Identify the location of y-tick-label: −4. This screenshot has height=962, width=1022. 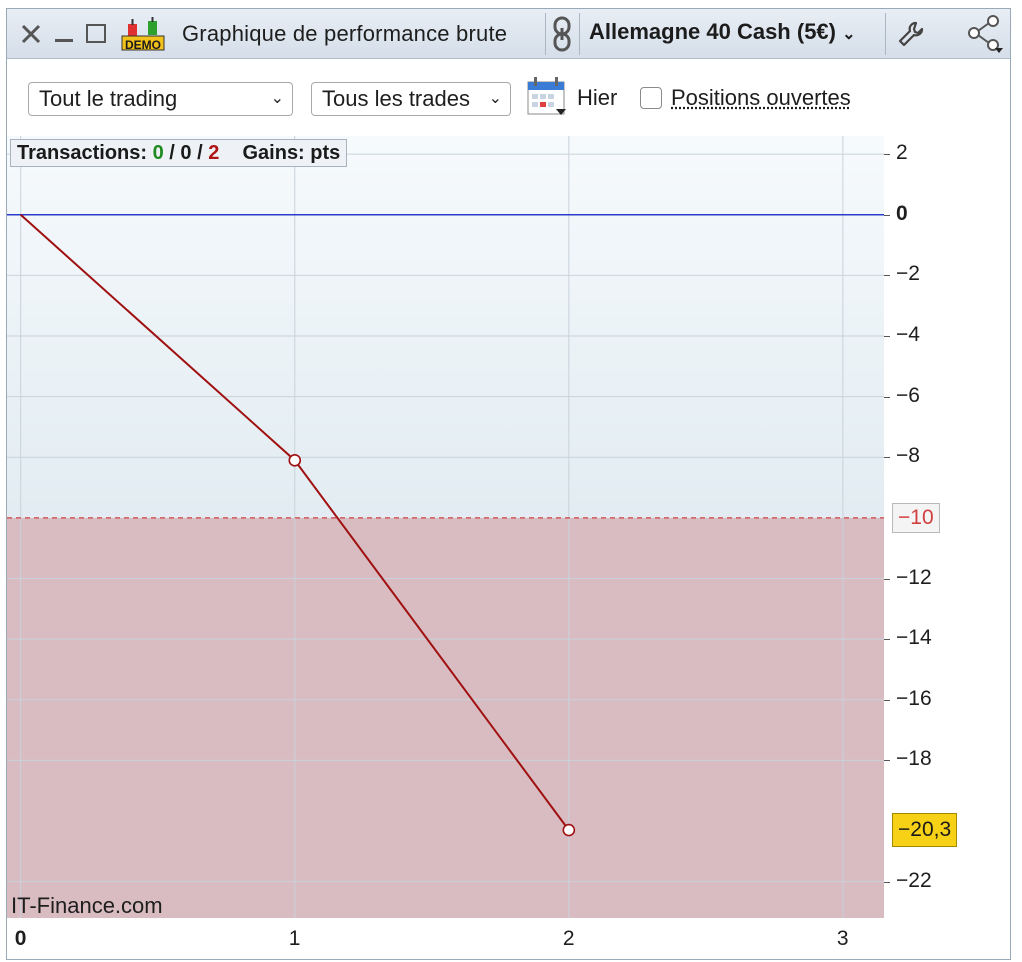
(908, 335).